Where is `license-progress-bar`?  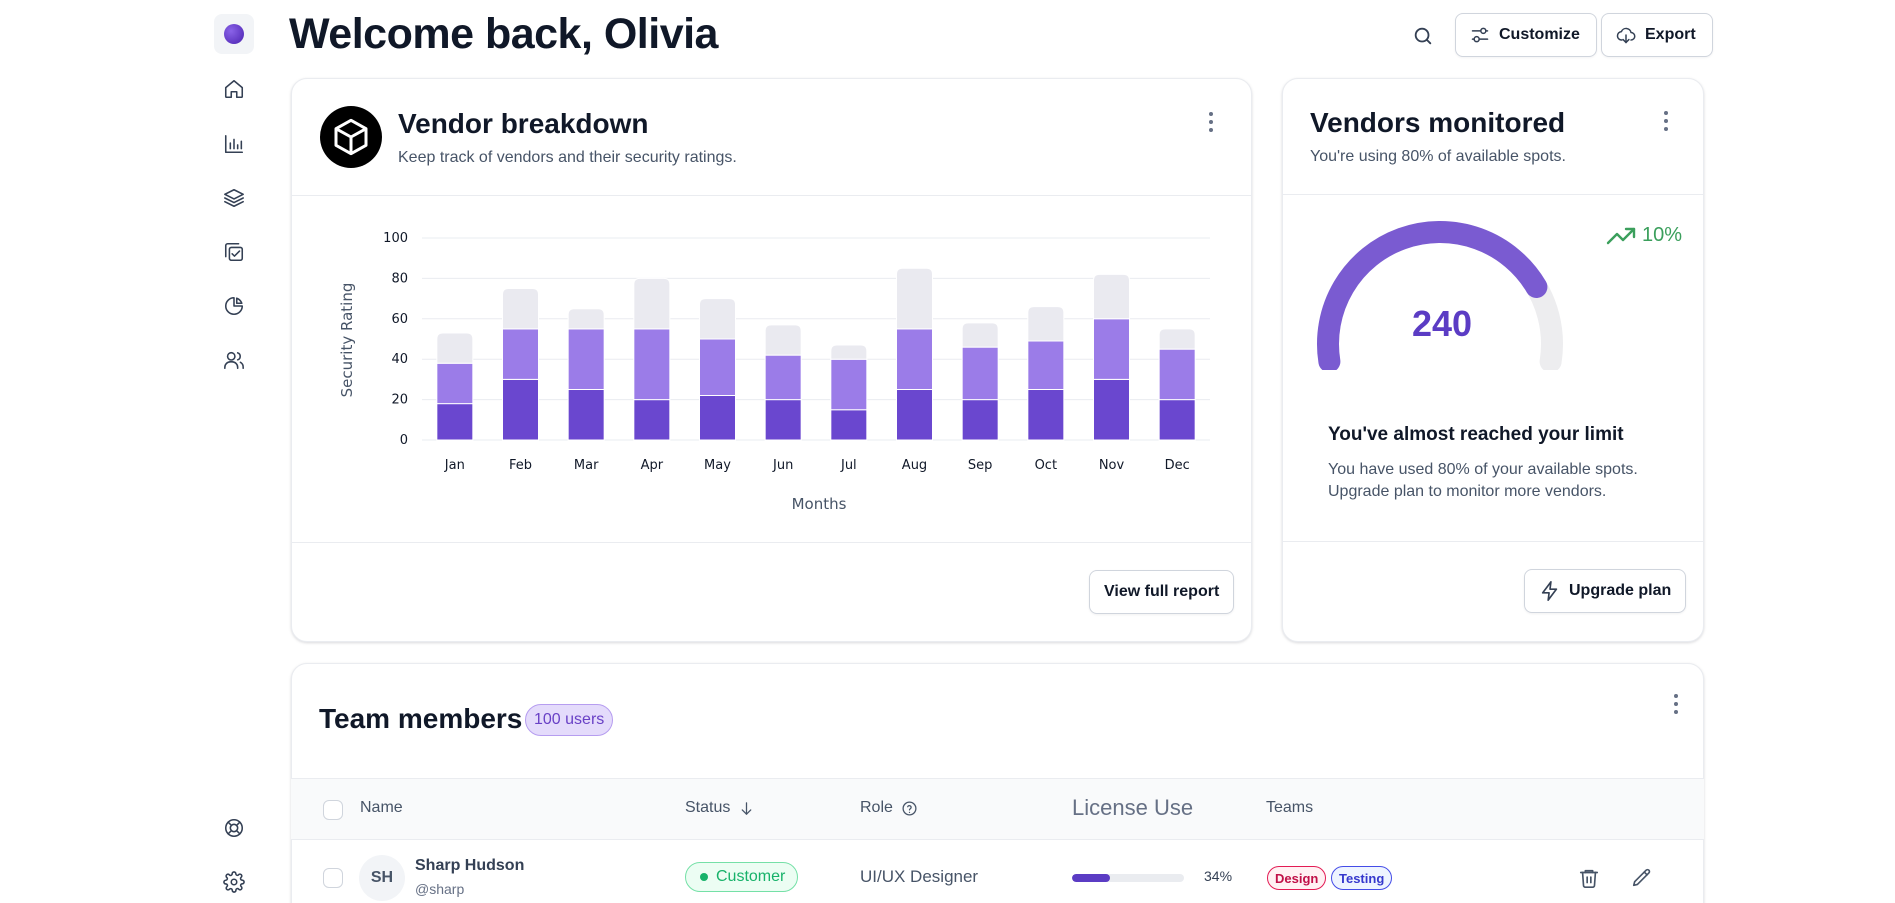 license-progress-bar is located at coordinates (1128, 878).